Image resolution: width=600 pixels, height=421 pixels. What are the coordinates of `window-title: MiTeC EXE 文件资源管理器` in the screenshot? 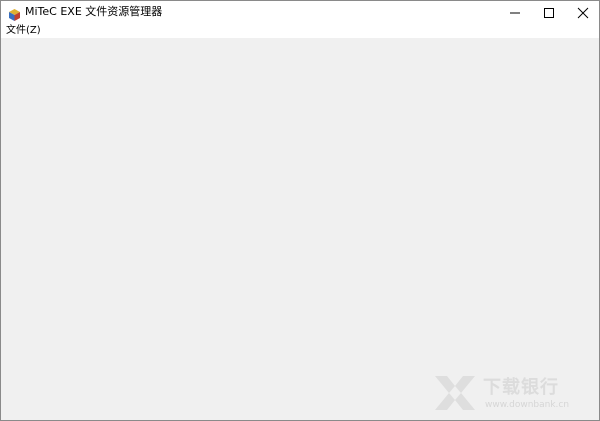 It's located at (94, 11).